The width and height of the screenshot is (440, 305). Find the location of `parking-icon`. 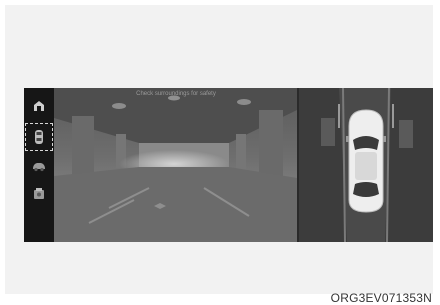

parking-icon is located at coordinates (39, 106).